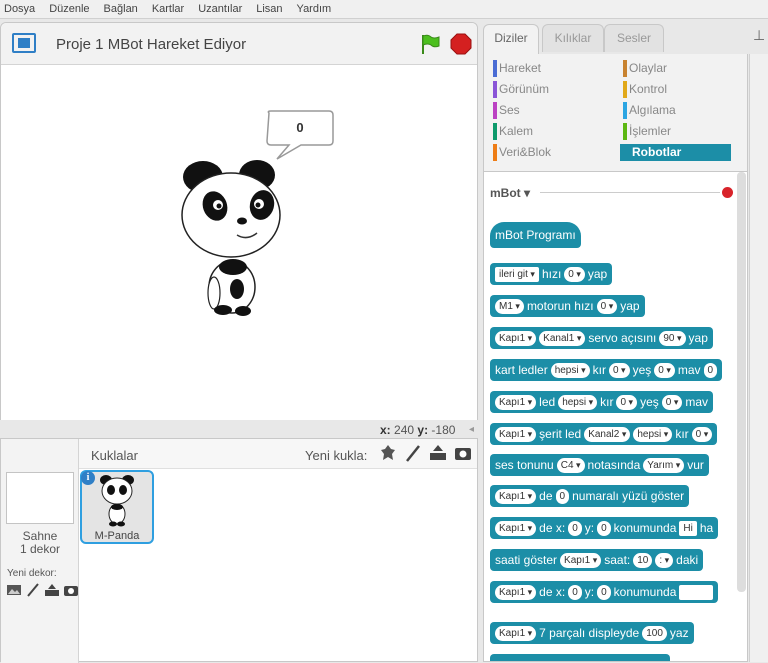  Describe the element at coordinates (675, 152) in the screenshot. I see `category-robots: Robotlar` at that location.